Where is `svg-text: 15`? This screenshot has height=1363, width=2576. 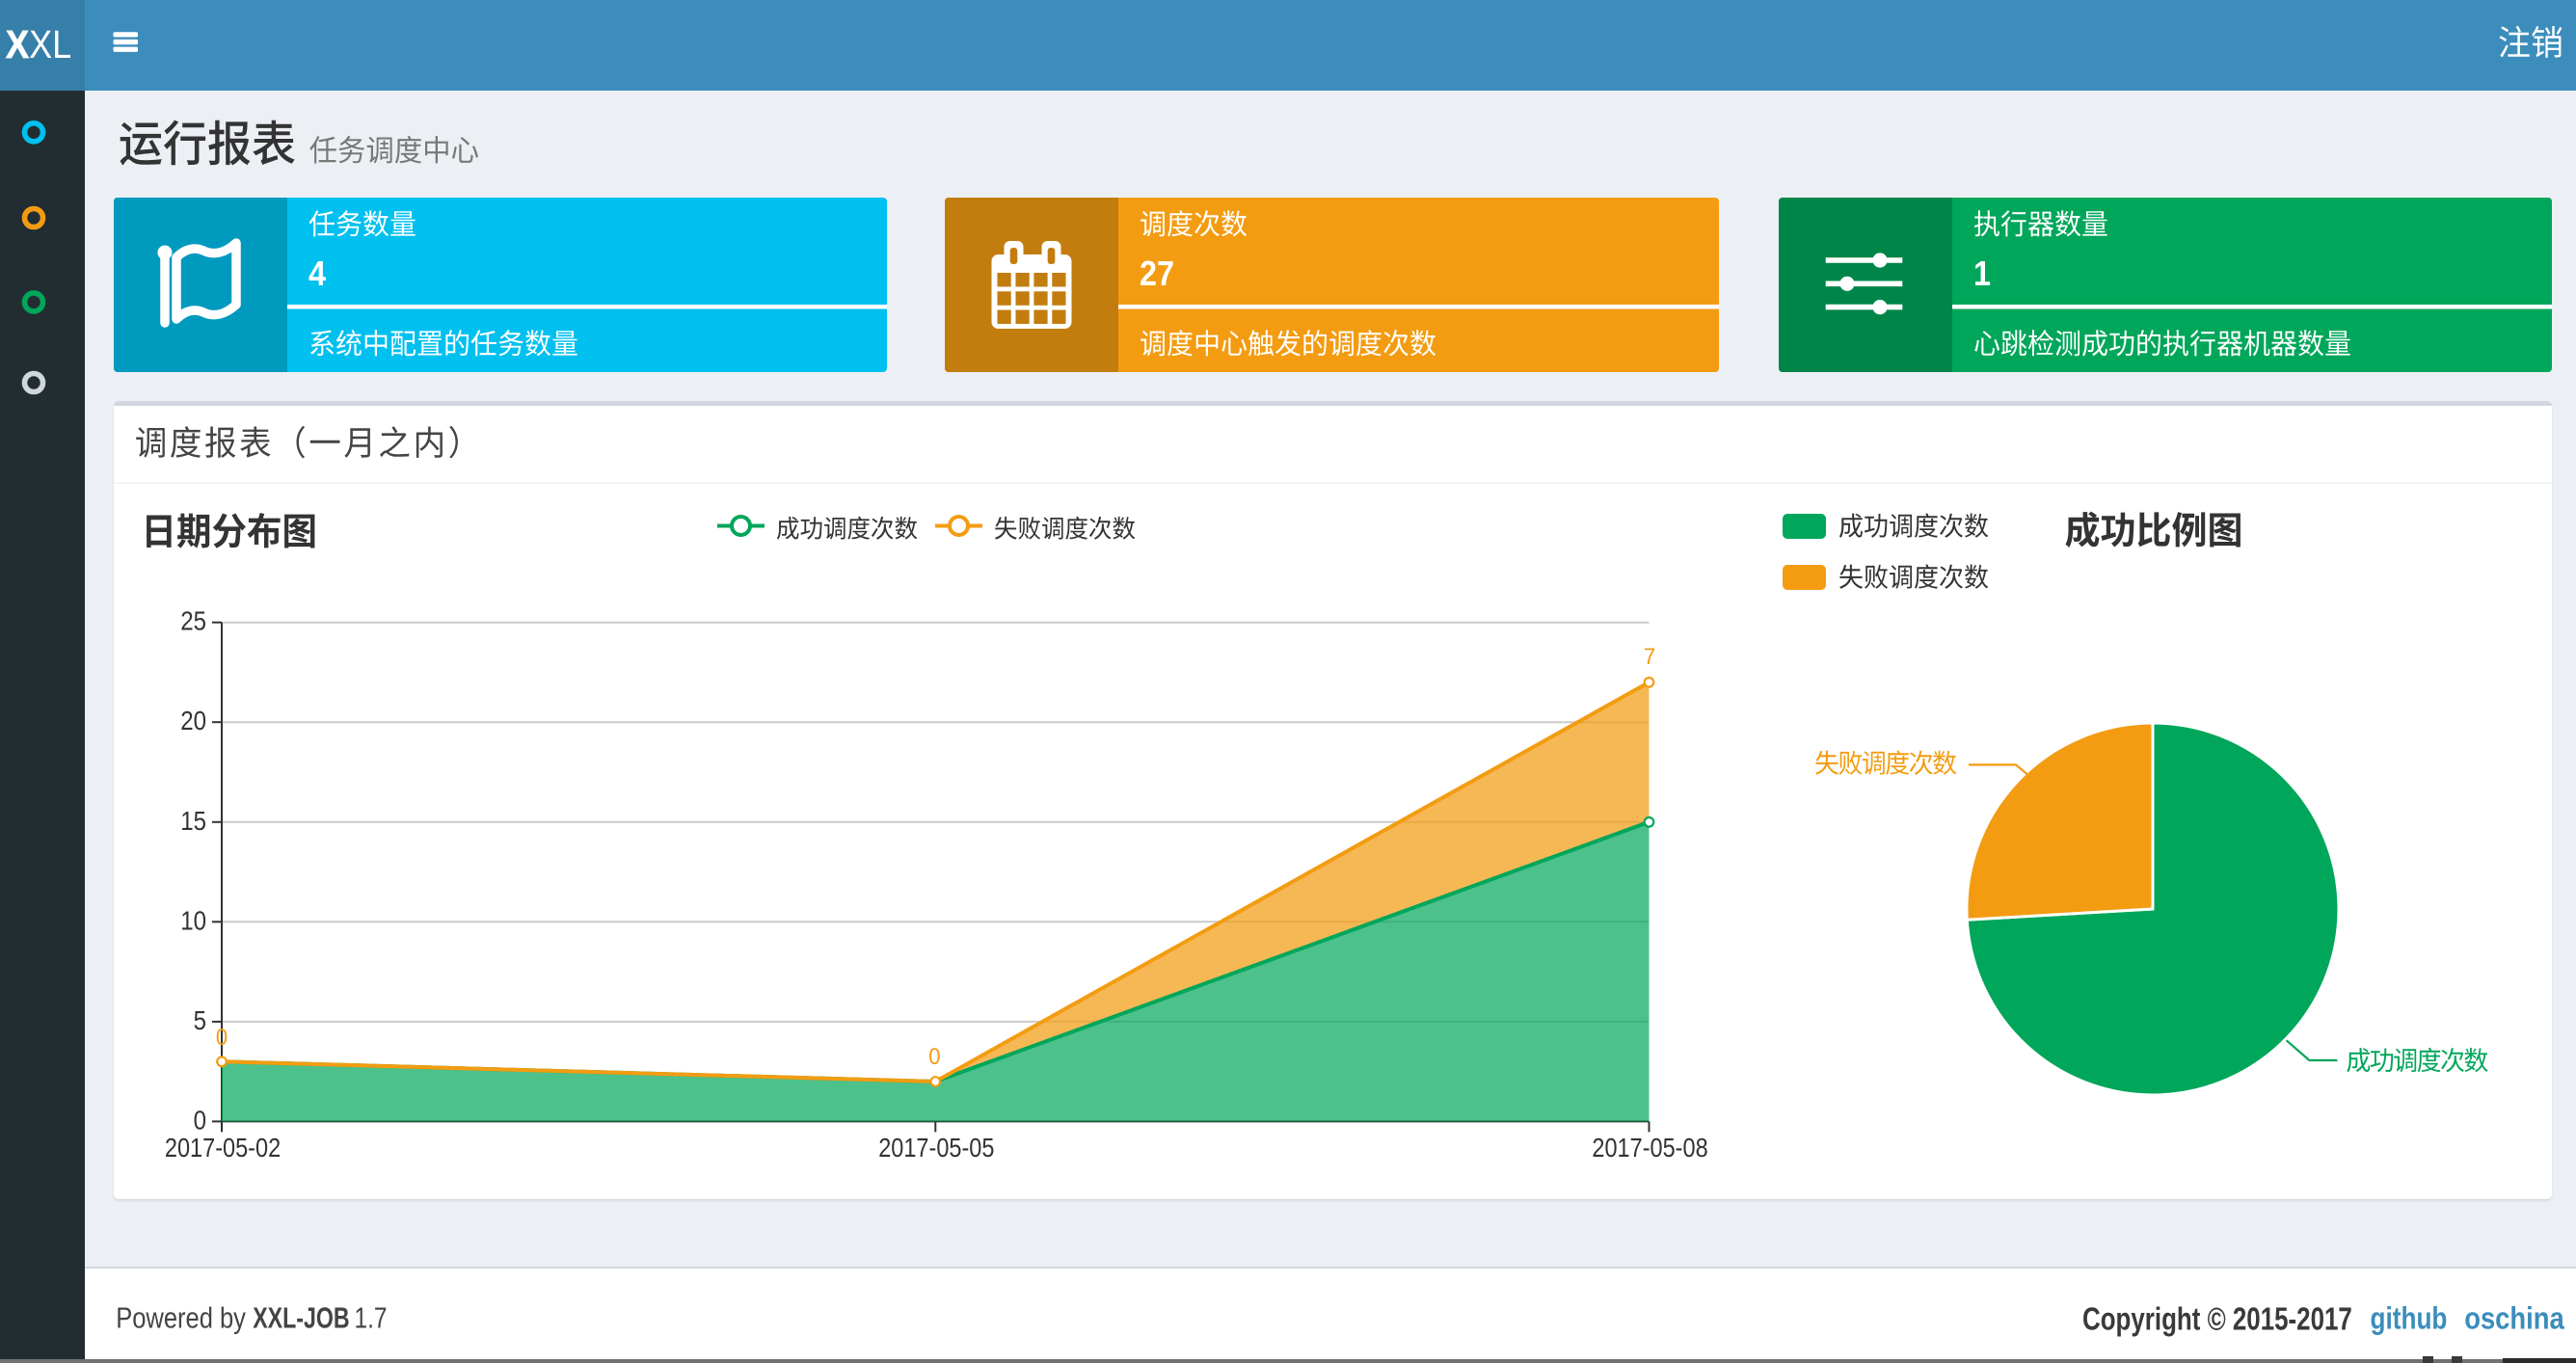 svg-text: 15 is located at coordinates (193, 820).